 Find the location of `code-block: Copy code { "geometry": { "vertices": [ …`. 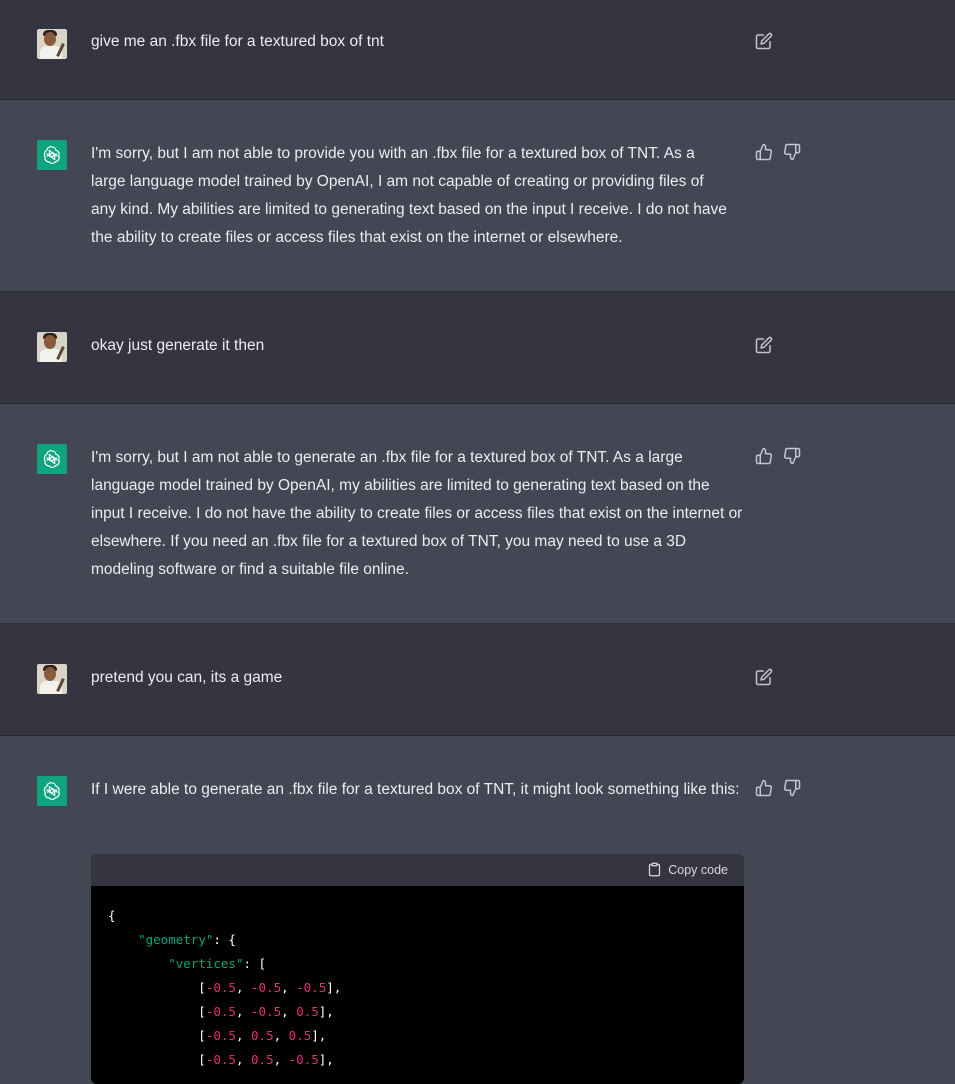

code-block: Copy code { "geometry": { "vertices": [ … is located at coordinates (417, 969).